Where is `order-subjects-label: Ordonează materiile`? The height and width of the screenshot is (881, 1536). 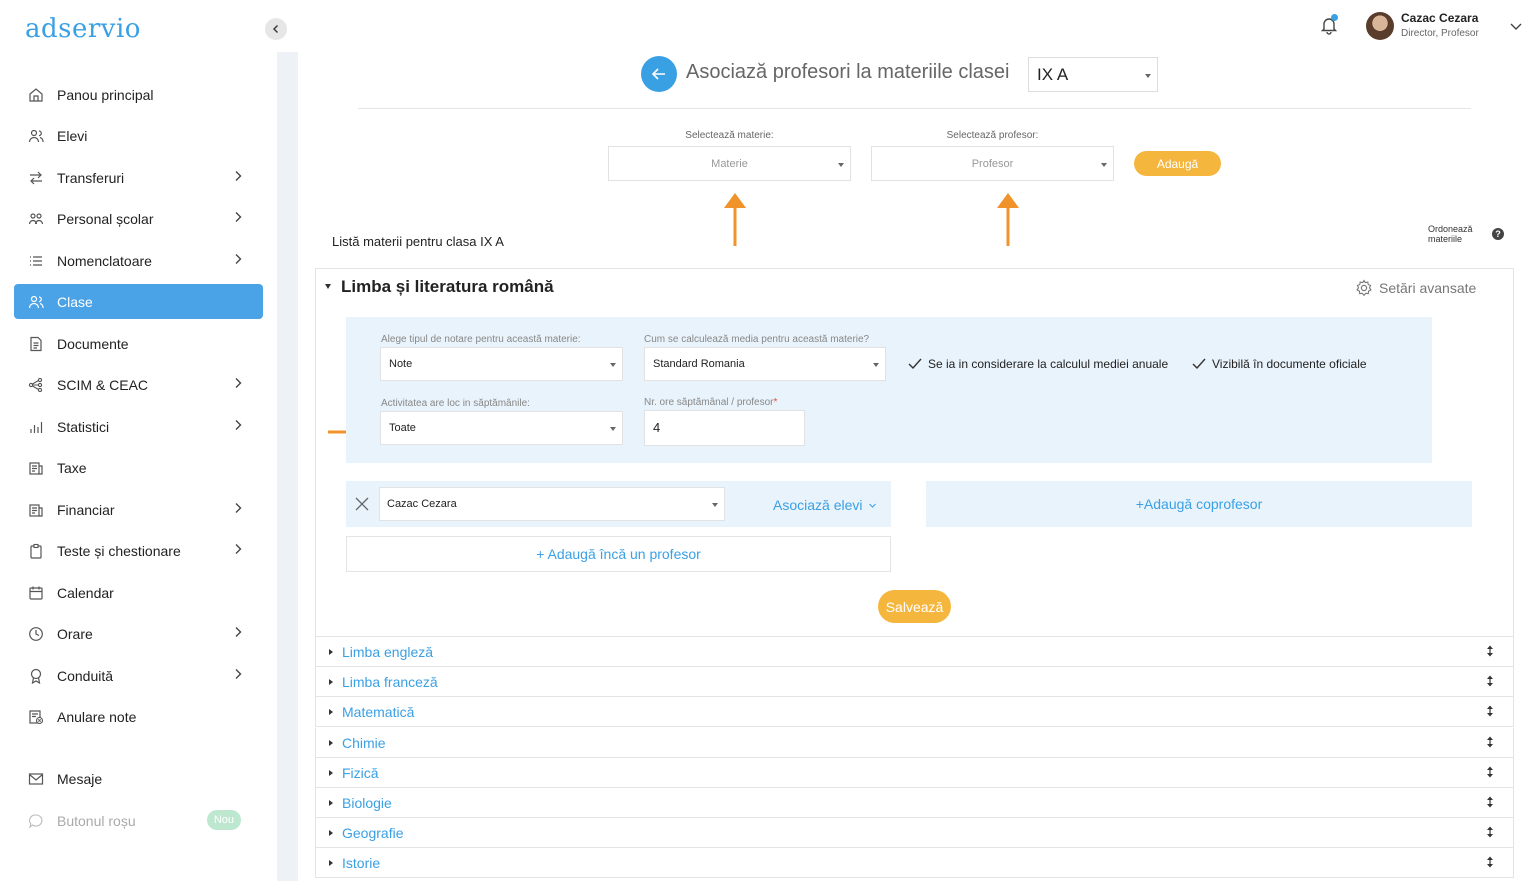
order-subjects-label: Ordonează materiile is located at coordinates (1450, 234).